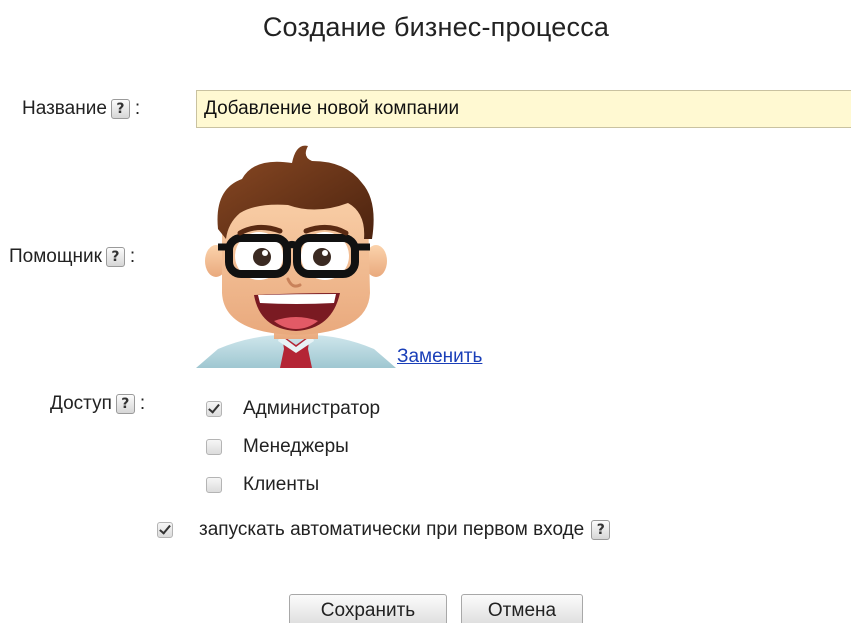  I want to click on access-label-row: Доступ ?:, so click(97, 404).